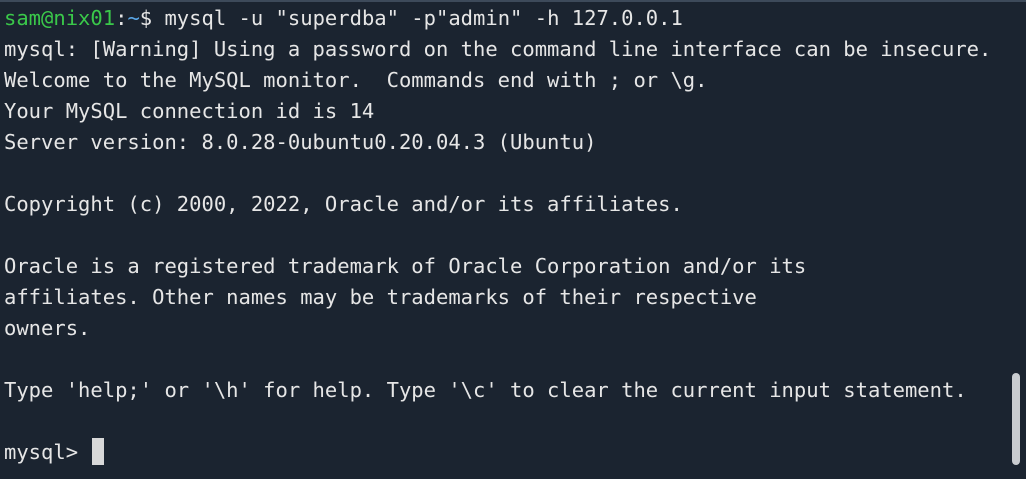  I want to click on prompt-path: ~, so click(133, 18).